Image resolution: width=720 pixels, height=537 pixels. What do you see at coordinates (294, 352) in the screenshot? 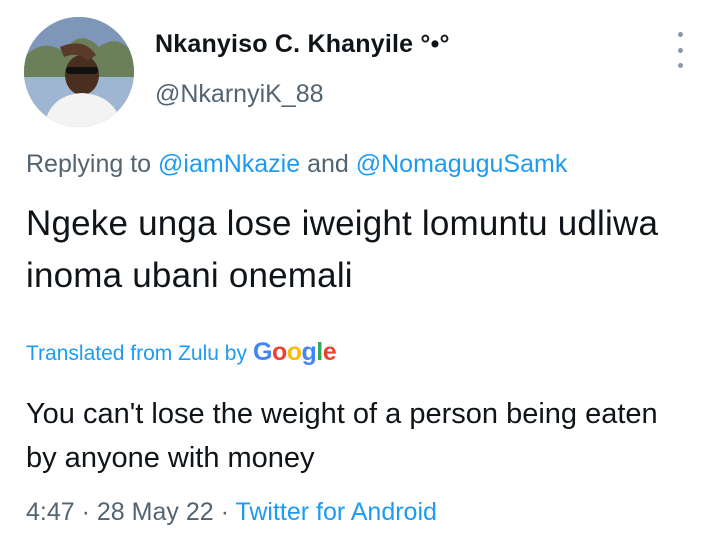
I see `google-logo: Google` at bounding box center [294, 352].